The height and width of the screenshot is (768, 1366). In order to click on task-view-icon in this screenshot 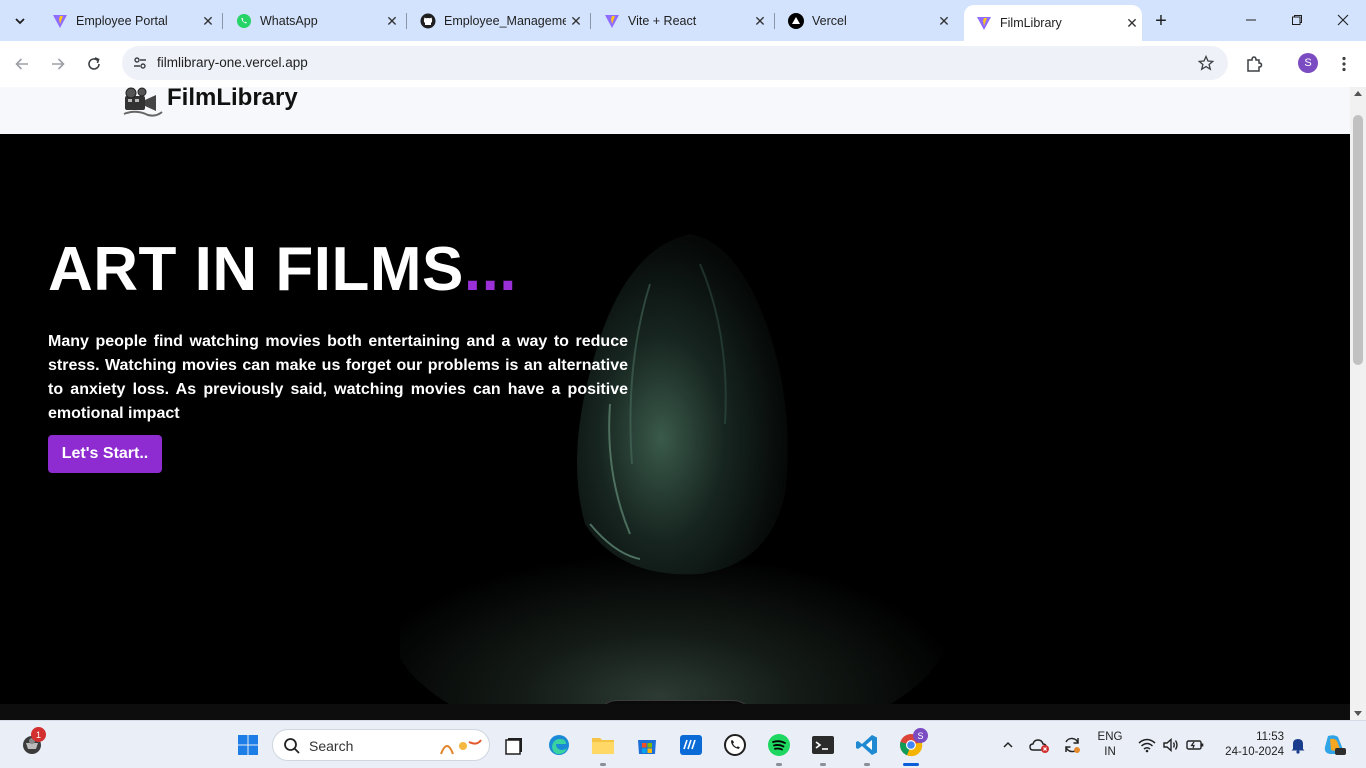, I will do `click(513, 746)`.